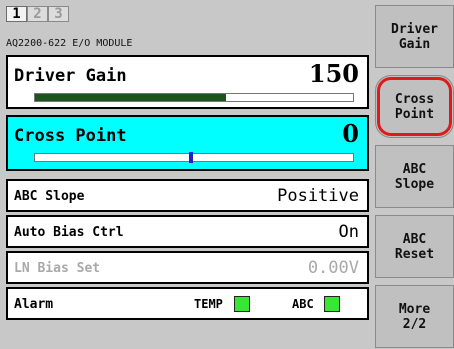 The width and height of the screenshot is (454, 349). What do you see at coordinates (194, 157) in the screenshot?
I see `cross-point-scale` at bounding box center [194, 157].